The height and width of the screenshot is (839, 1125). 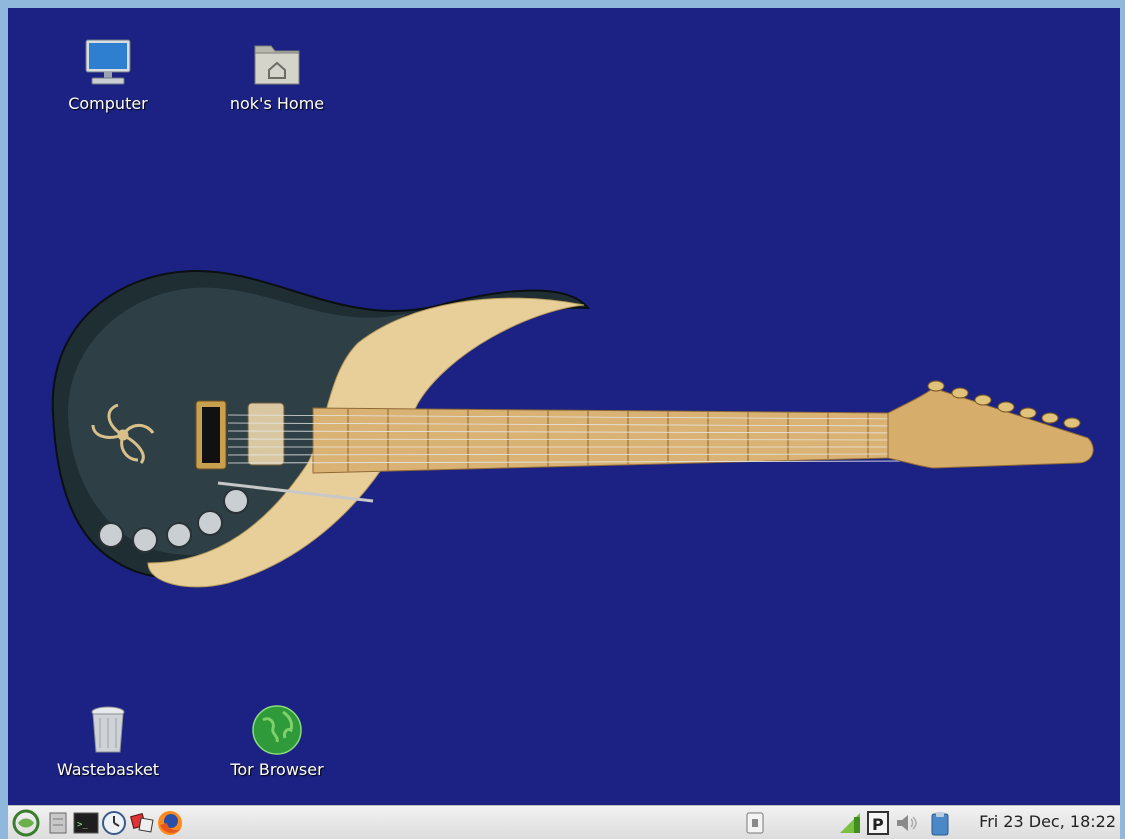 What do you see at coordinates (850, 823) in the screenshot?
I see `network-icon` at bounding box center [850, 823].